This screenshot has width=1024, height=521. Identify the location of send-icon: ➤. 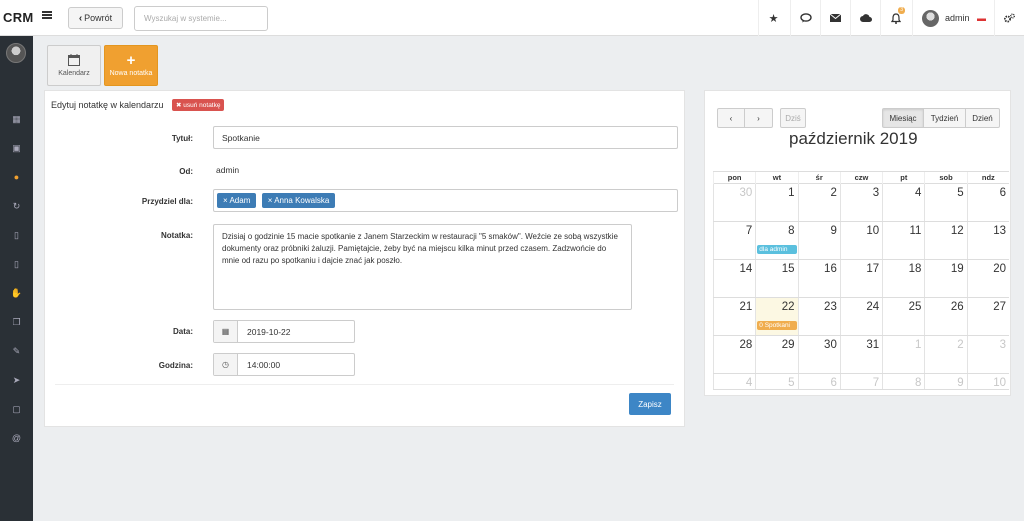
(16, 380).